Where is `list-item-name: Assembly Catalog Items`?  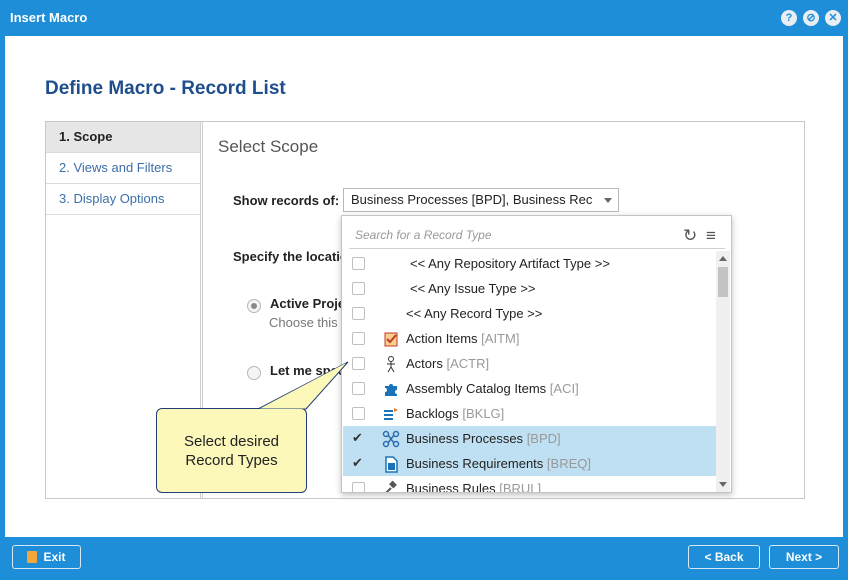 list-item-name: Assembly Catalog Items is located at coordinates (476, 388).